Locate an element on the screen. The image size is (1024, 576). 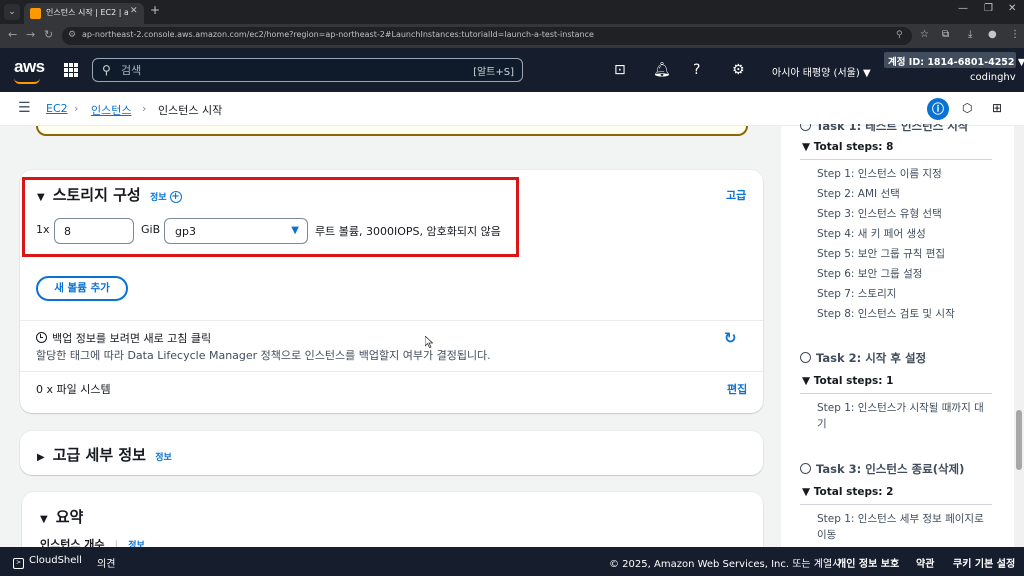
forward-icon: → is located at coordinates (30, 34).